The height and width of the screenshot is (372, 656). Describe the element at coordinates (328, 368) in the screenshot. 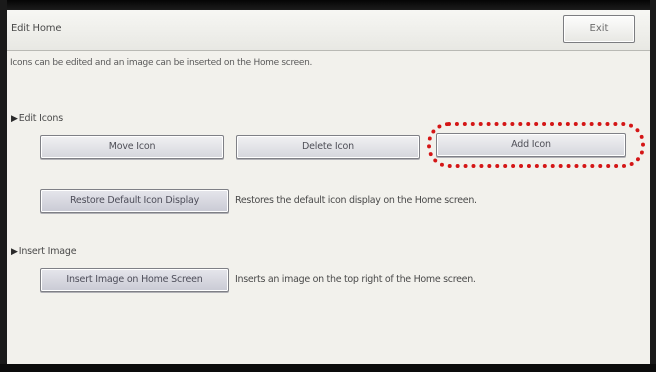

I see `display-bezel-bottom` at that location.